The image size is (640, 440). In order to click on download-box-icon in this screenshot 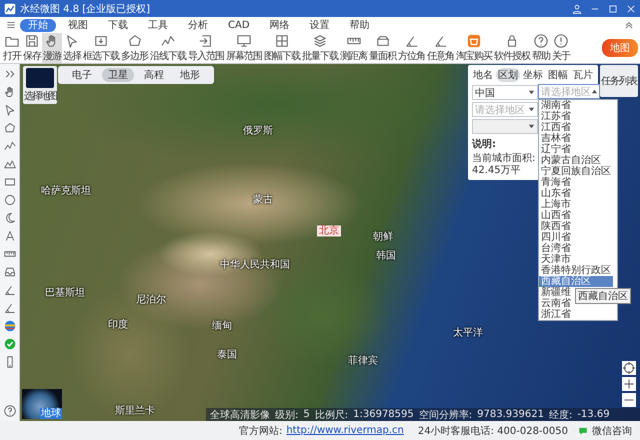, I will do `click(101, 41)`.